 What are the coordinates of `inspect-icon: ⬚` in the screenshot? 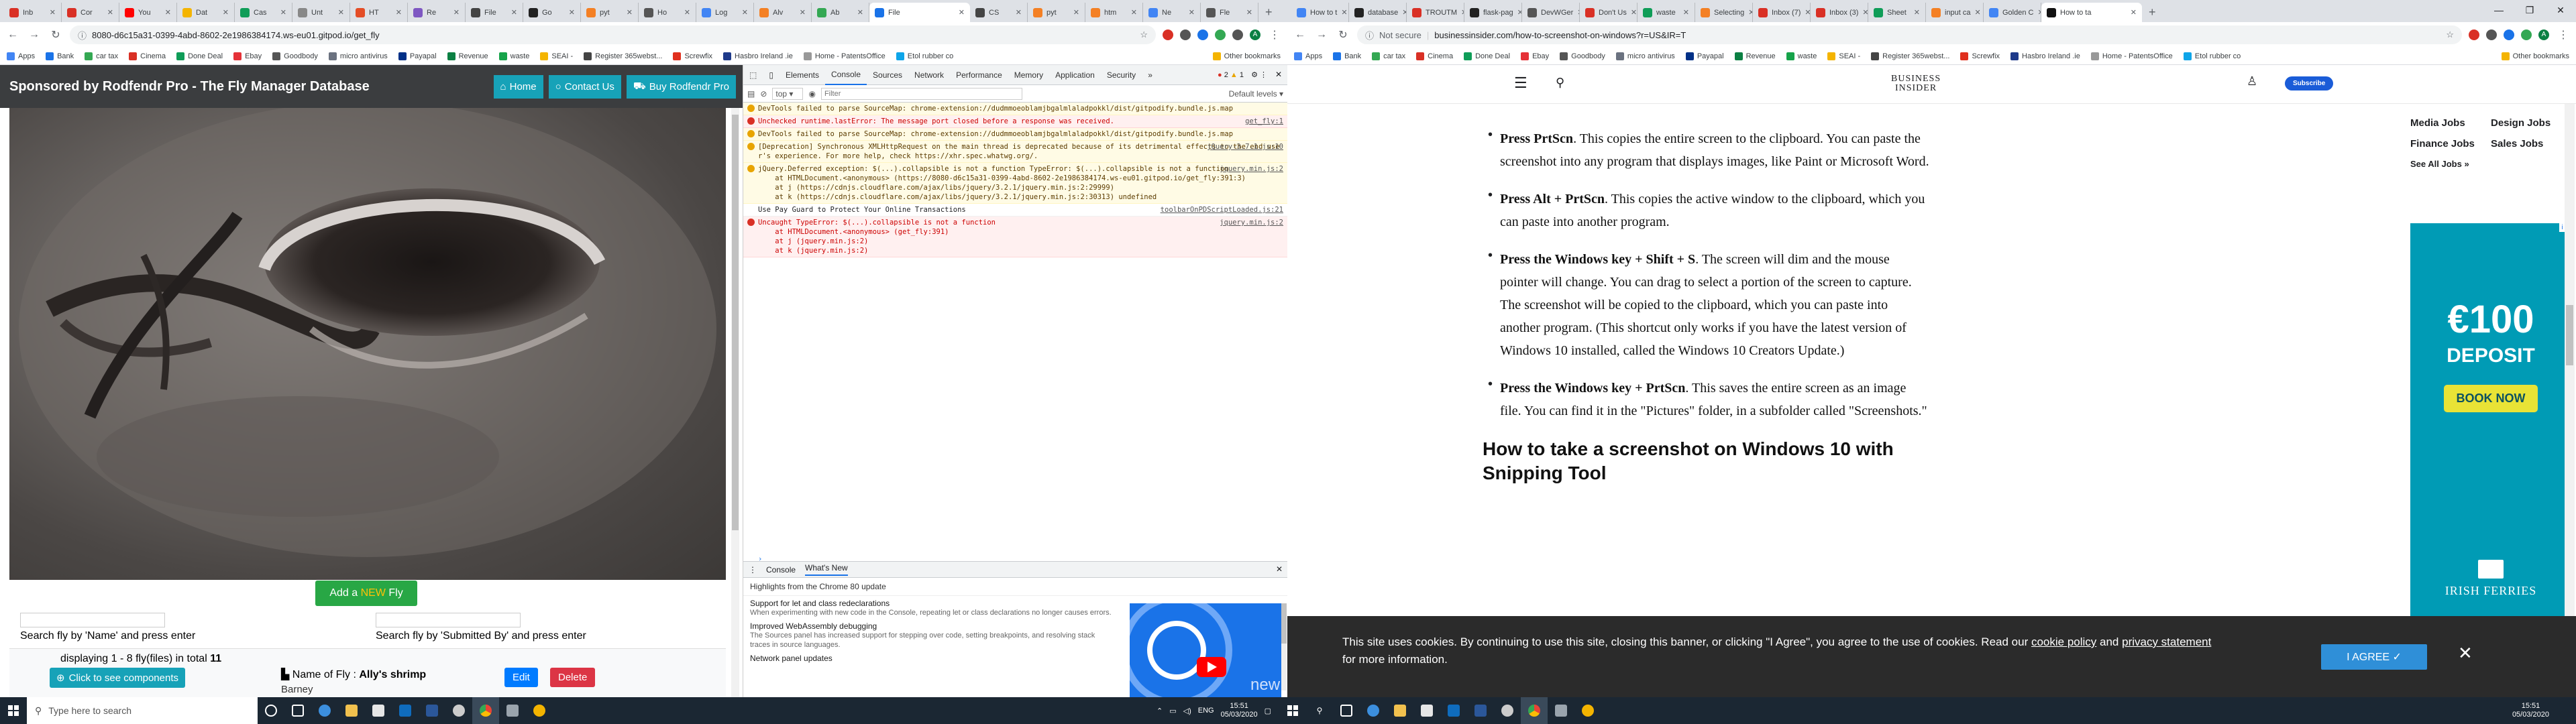 It's located at (753, 75).